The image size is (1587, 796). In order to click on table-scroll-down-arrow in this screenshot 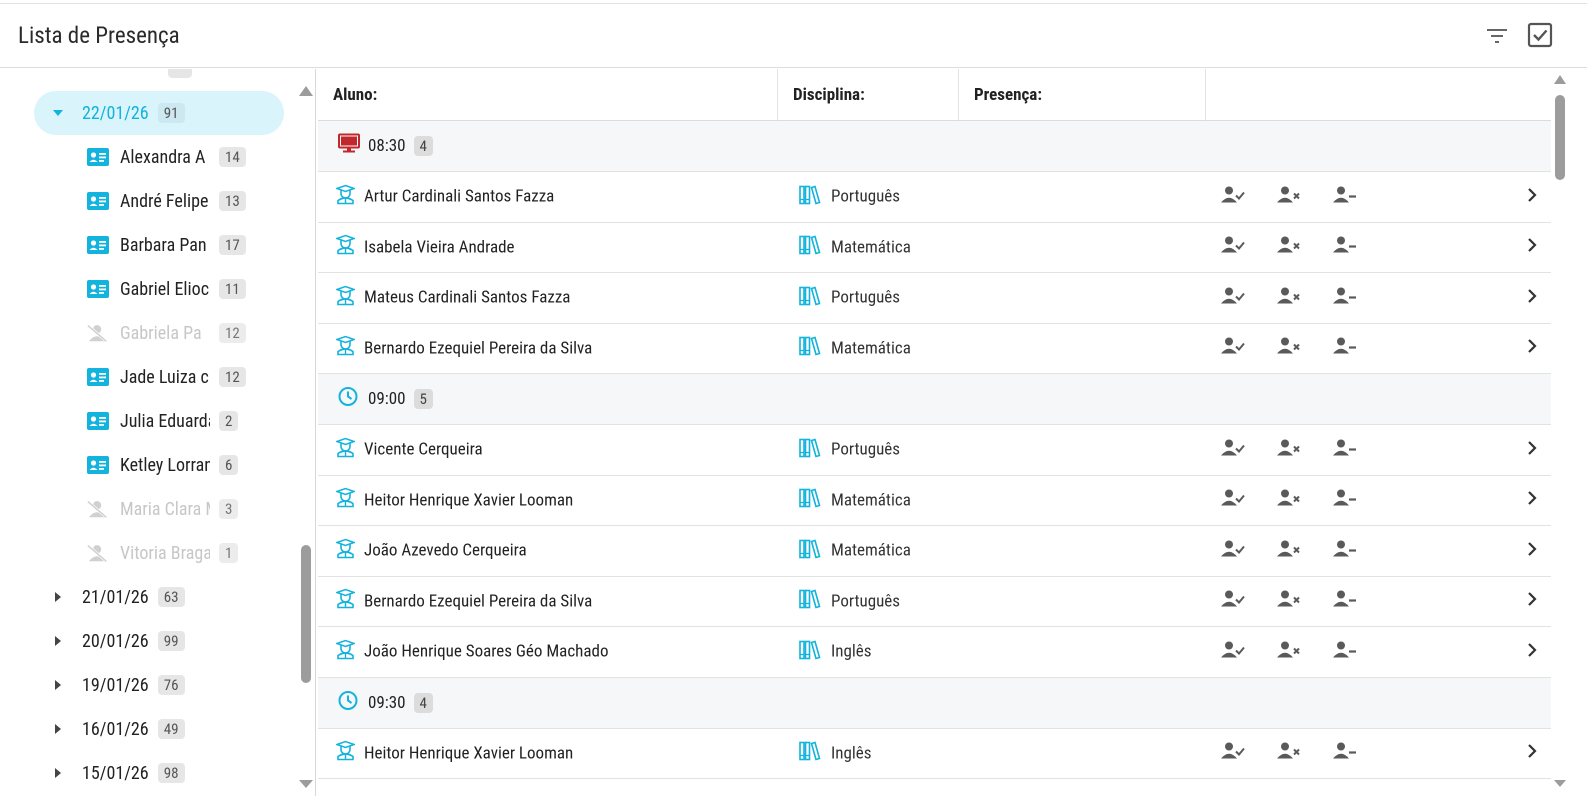, I will do `click(1560, 783)`.